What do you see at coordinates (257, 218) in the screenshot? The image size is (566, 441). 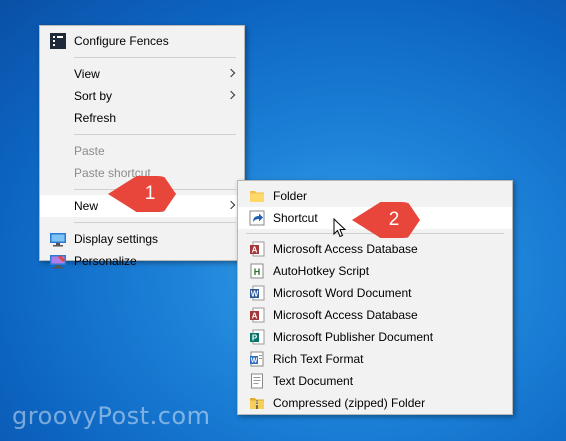 I see `shortcut-icon` at bounding box center [257, 218].